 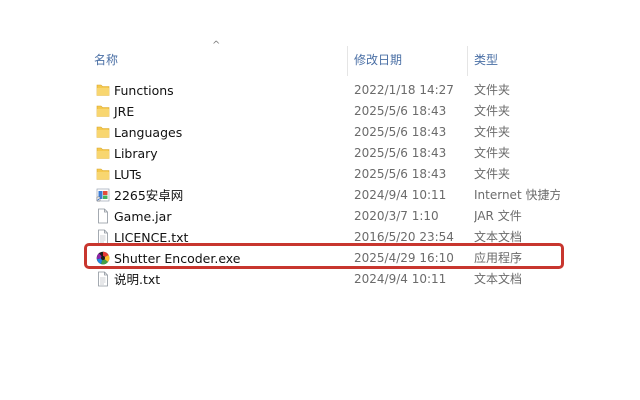 What do you see at coordinates (409, 60) in the screenshot?
I see `column-header-date: 修改日期` at bounding box center [409, 60].